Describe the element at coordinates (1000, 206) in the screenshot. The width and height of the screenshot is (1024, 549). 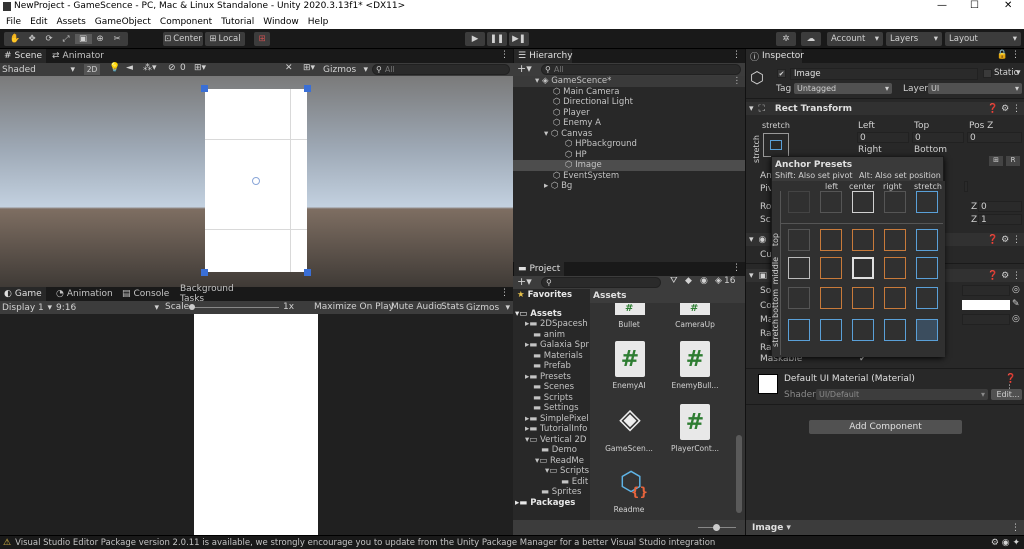
I see `rotation-z-field: 0` at that location.